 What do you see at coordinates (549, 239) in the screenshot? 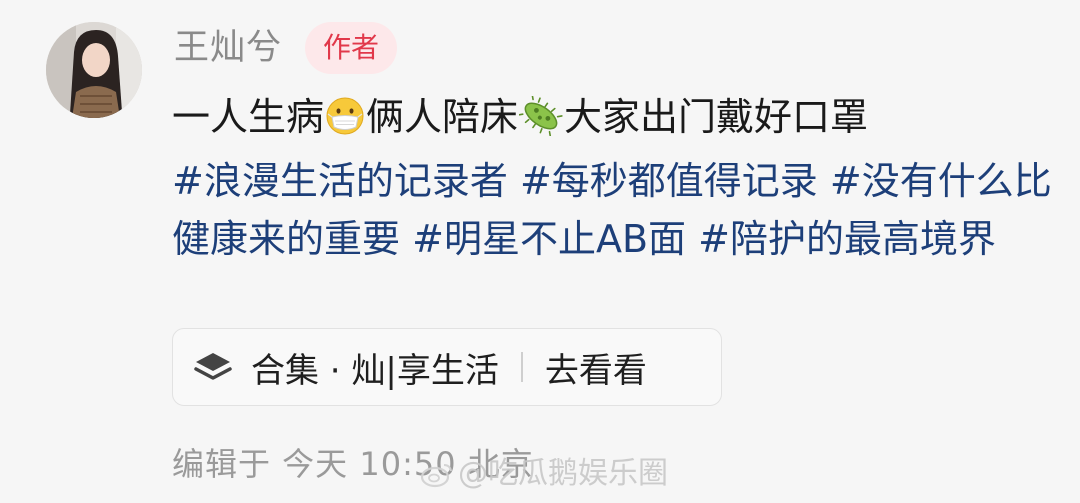
I see `hashtag-link: #明星不止AB面` at bounding box center [549, 239].